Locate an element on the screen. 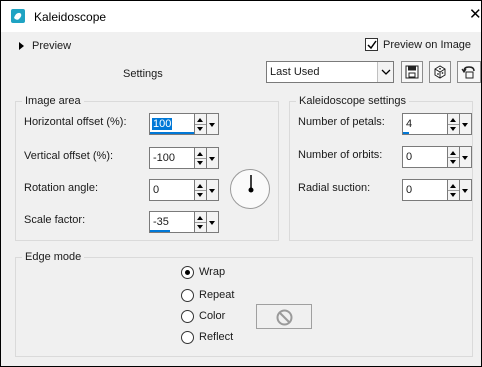 Image resolution: width=482 pixels, height=367 pixels. radio-selected-icon is located at coordinates (187, 272).